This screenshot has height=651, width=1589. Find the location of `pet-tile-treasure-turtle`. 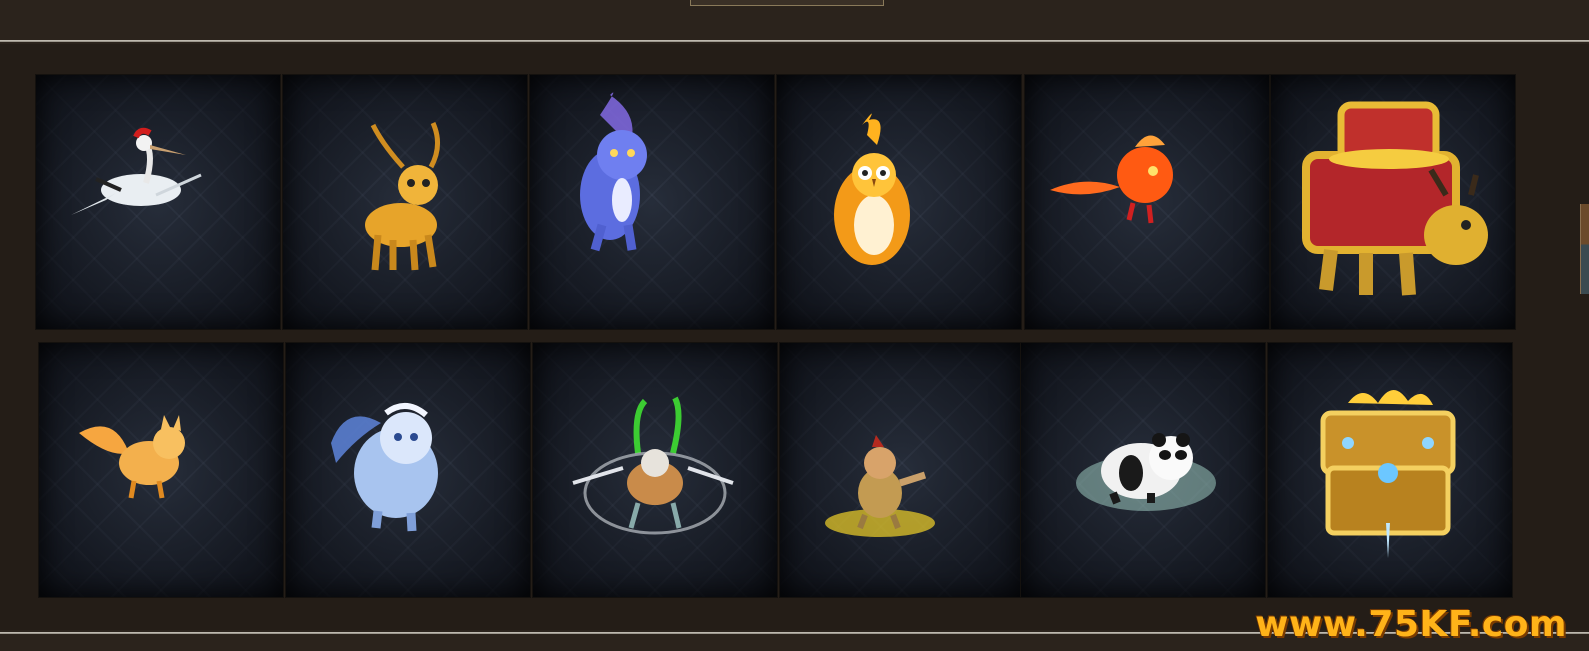

pet-tile-treasure-turtle is located at coordinates (1393, 202).